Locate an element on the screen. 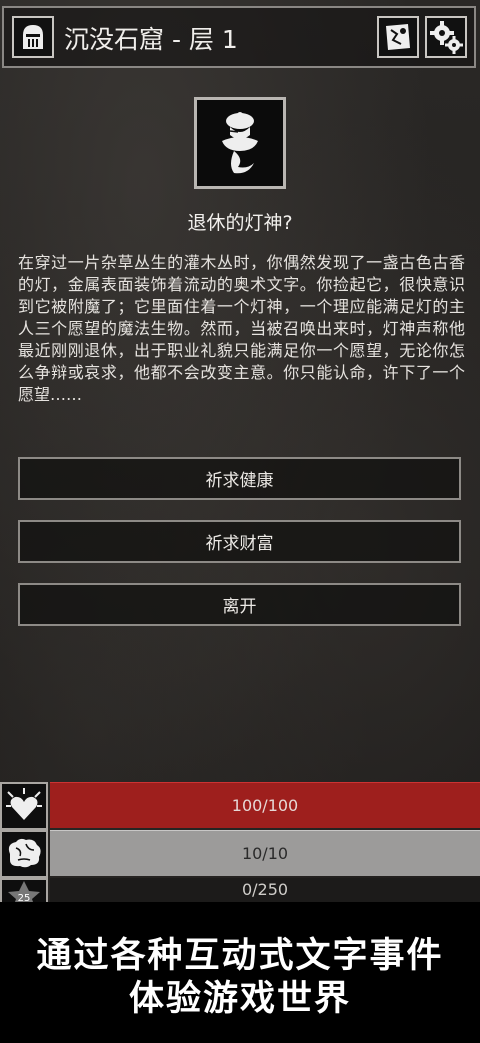 This screenshot has width=480, height=1043. health-bar: 100/100 is located at coordinates (265, 805).